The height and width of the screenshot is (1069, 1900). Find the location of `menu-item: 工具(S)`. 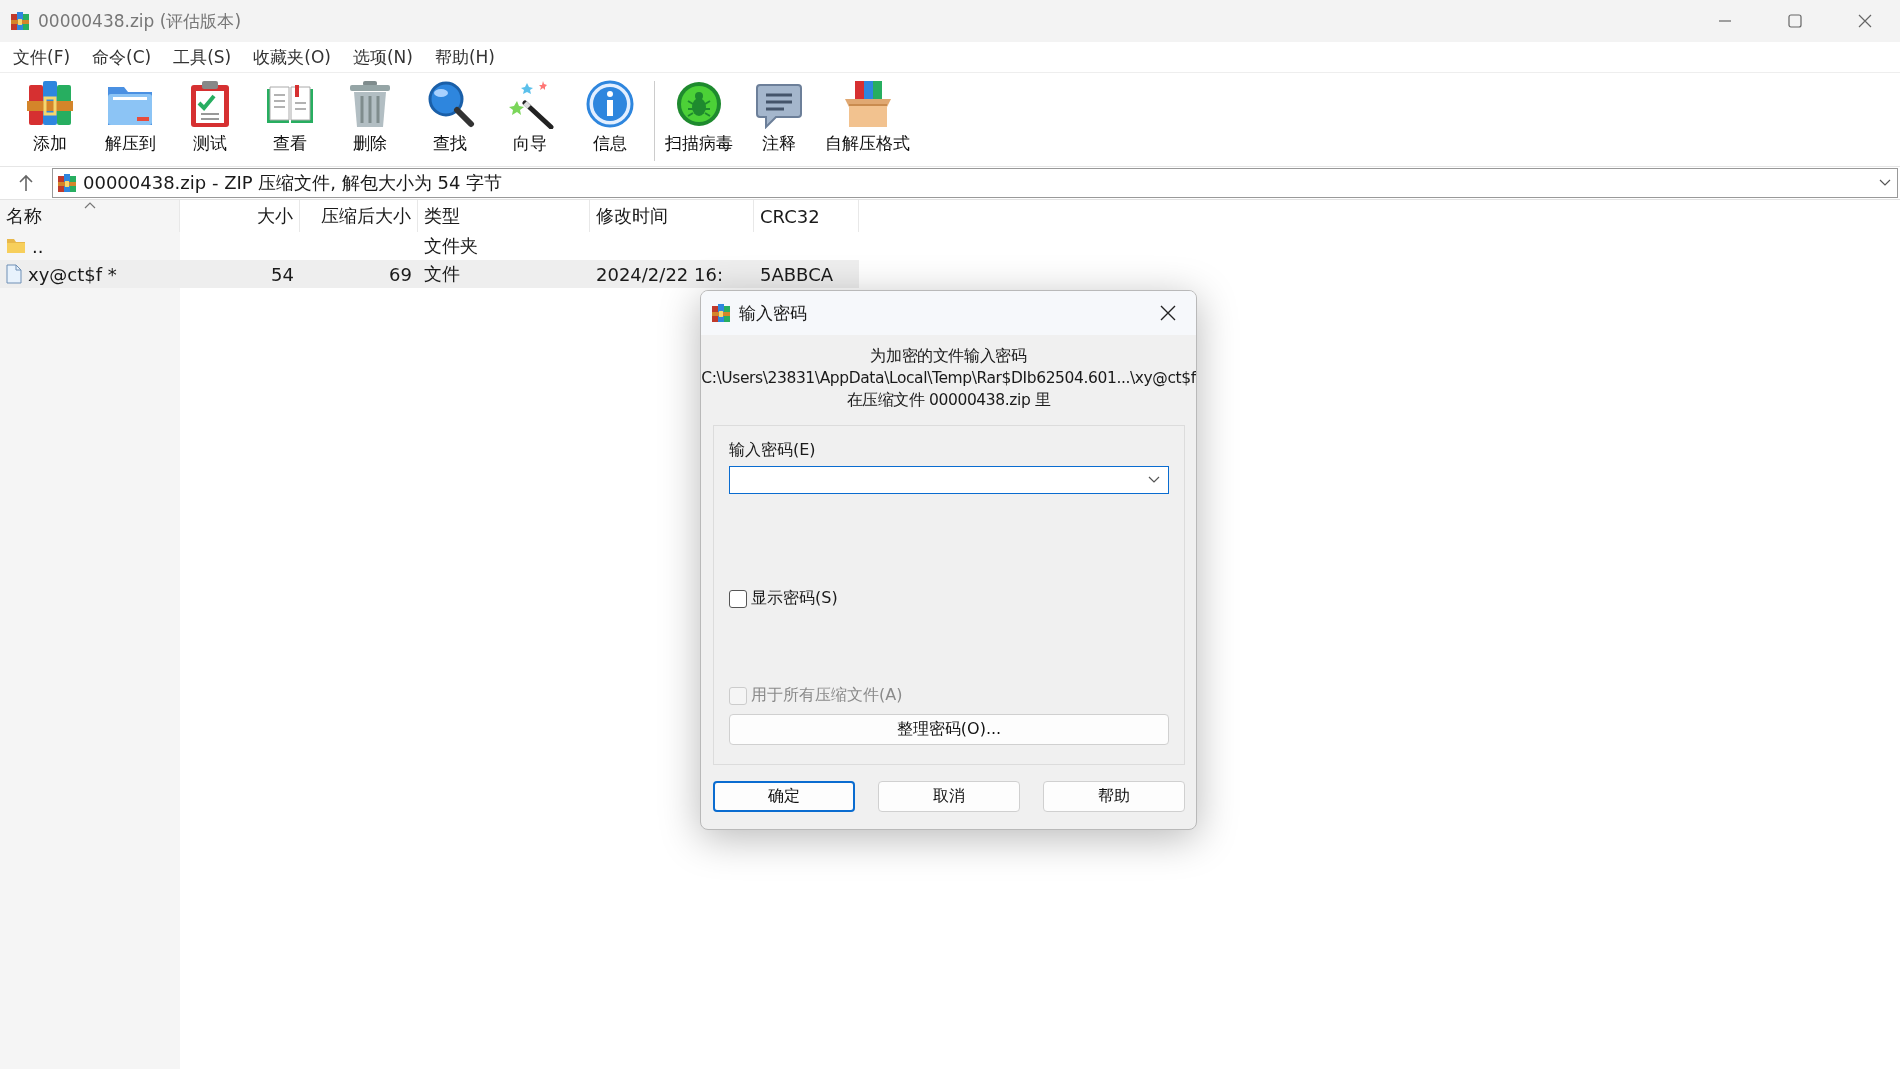

menu-item: 工具(S) is located at coordinates (202, 57).